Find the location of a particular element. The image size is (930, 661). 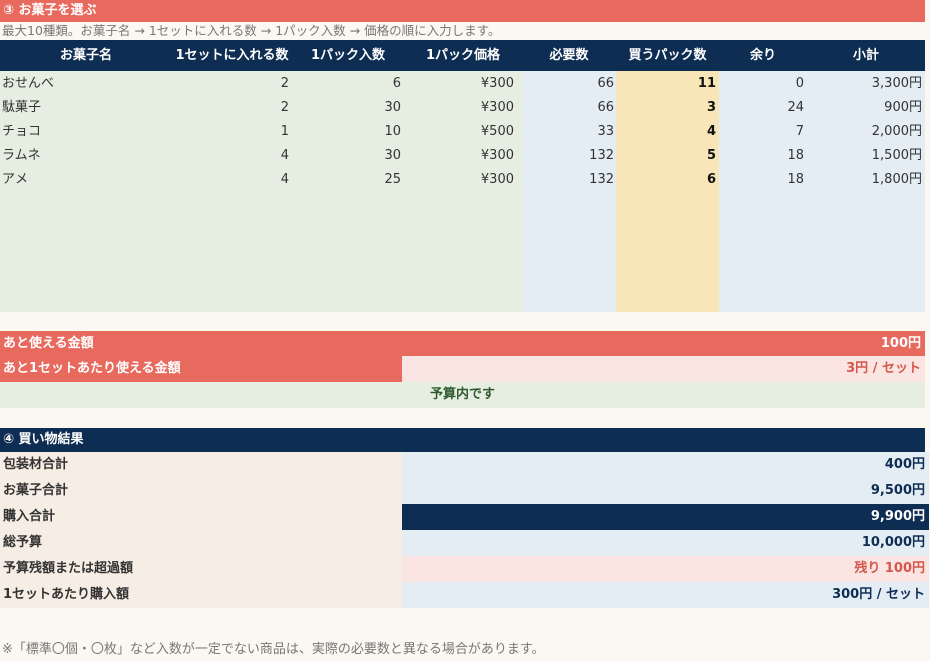

cell-pack-count: 25 is located at coordinates (346, 180).